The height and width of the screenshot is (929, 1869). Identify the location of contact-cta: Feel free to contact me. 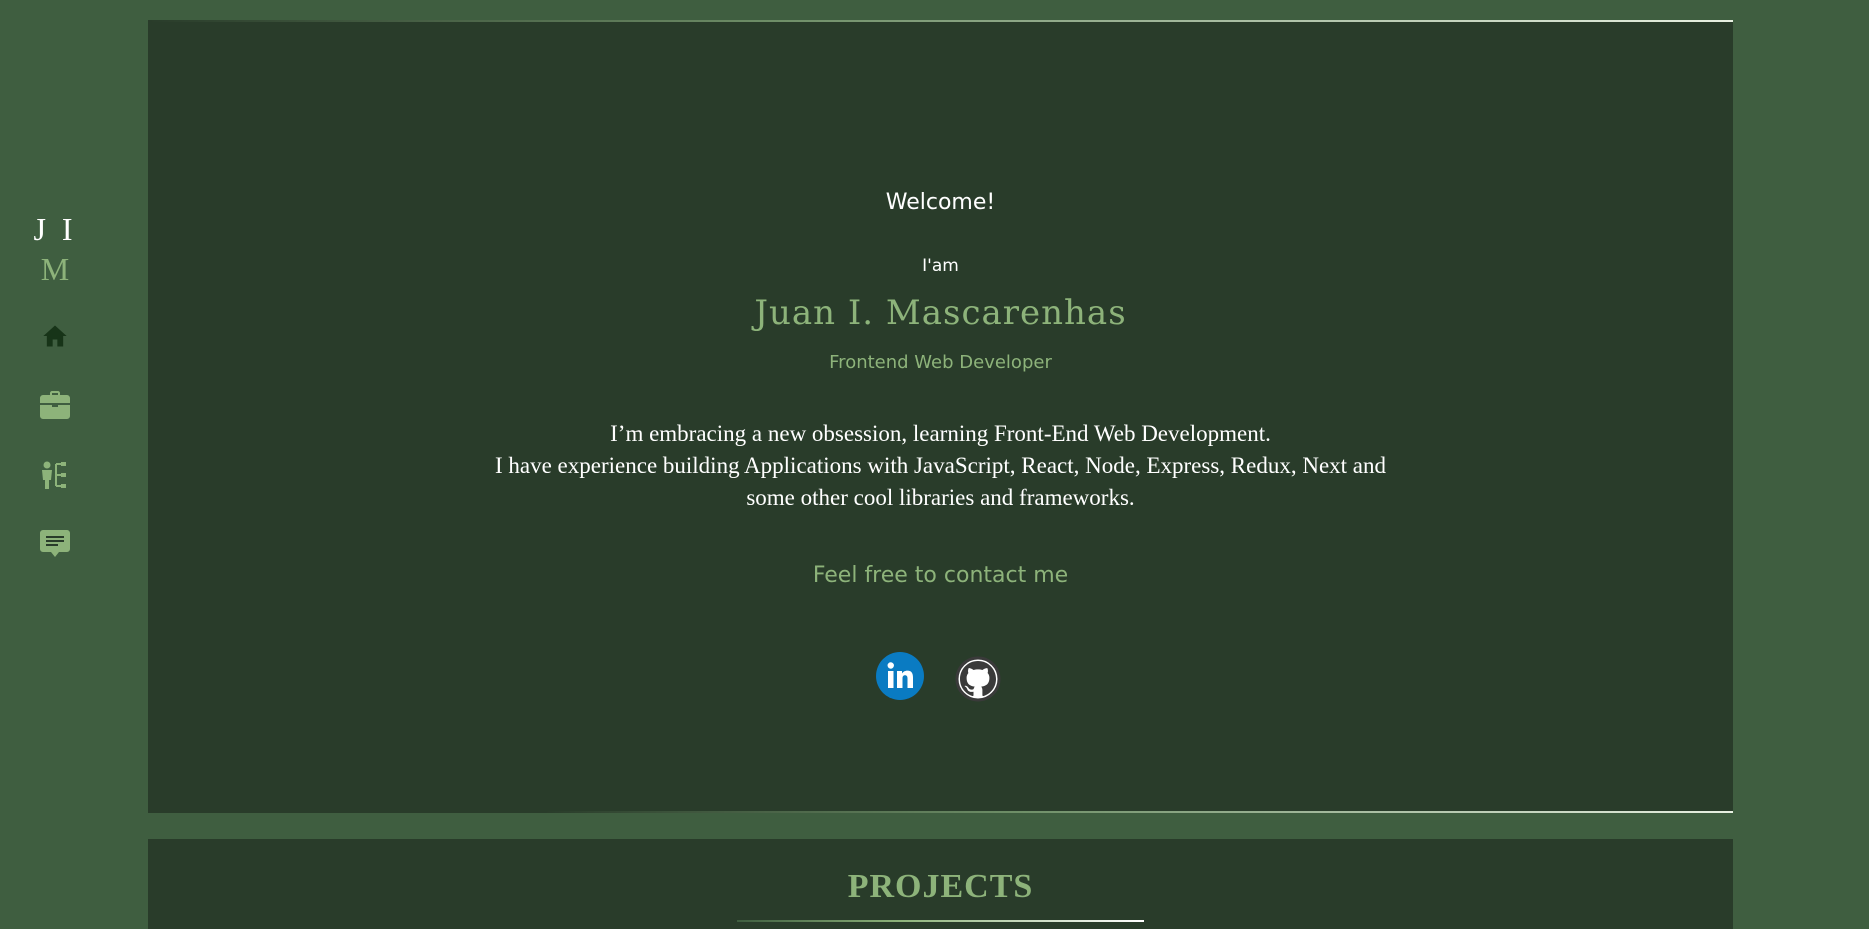
(940, 575).